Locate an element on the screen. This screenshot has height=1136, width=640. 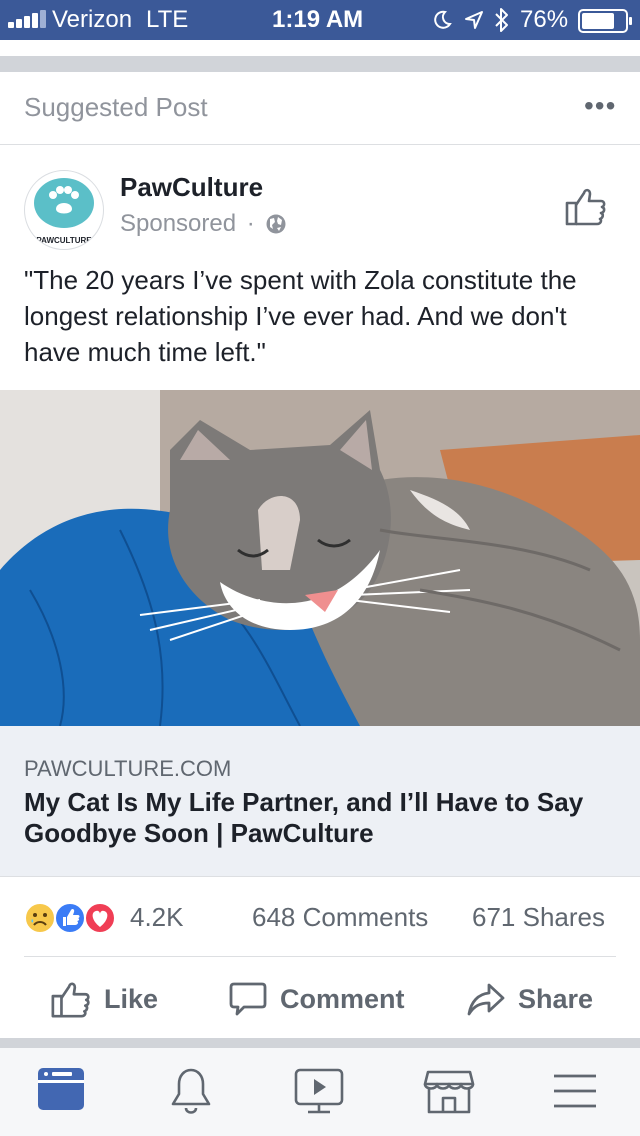
sad-reaction-icon is located at coordinates (40, 918).